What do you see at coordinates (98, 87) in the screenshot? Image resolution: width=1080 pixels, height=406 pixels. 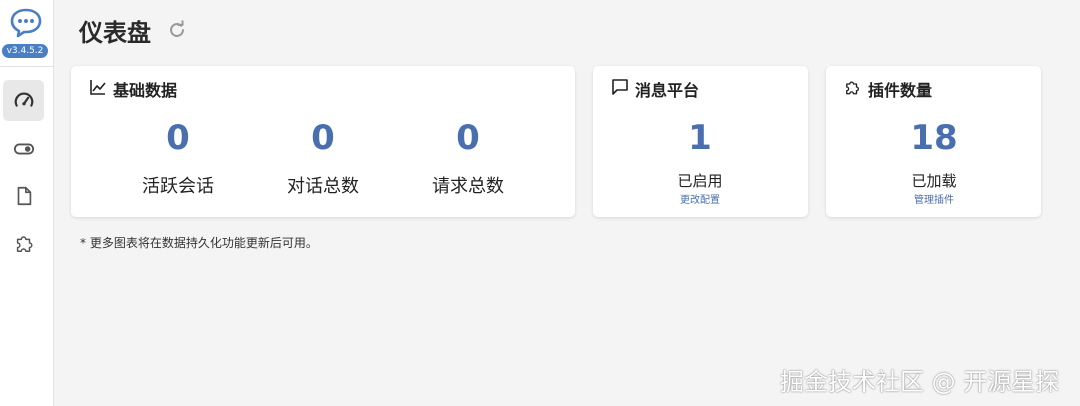 I see `chart-line-icon` at bounding box center [98, 87].